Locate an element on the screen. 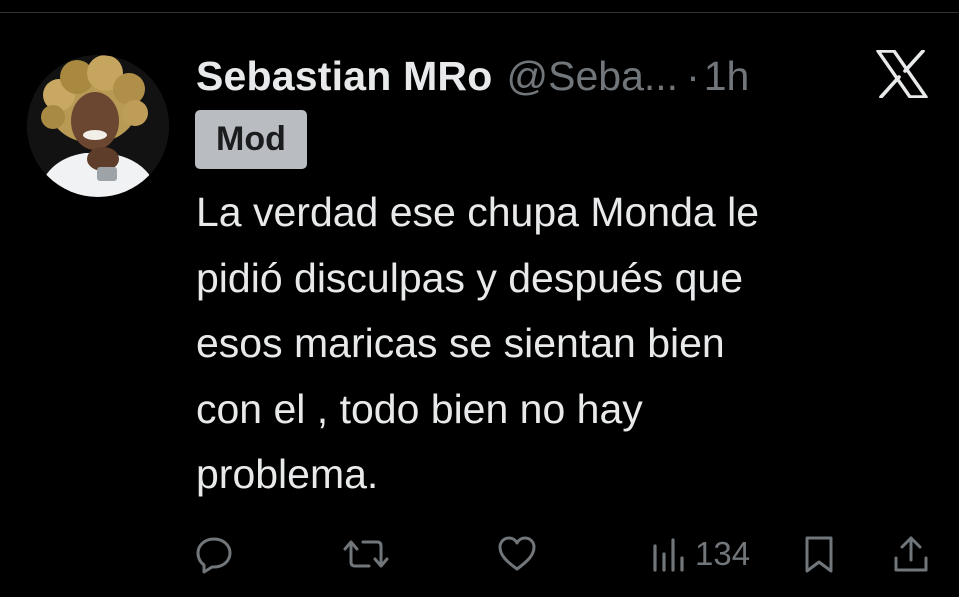 The image size is (959, 597). reply-button is located at coordinates (214, 554).